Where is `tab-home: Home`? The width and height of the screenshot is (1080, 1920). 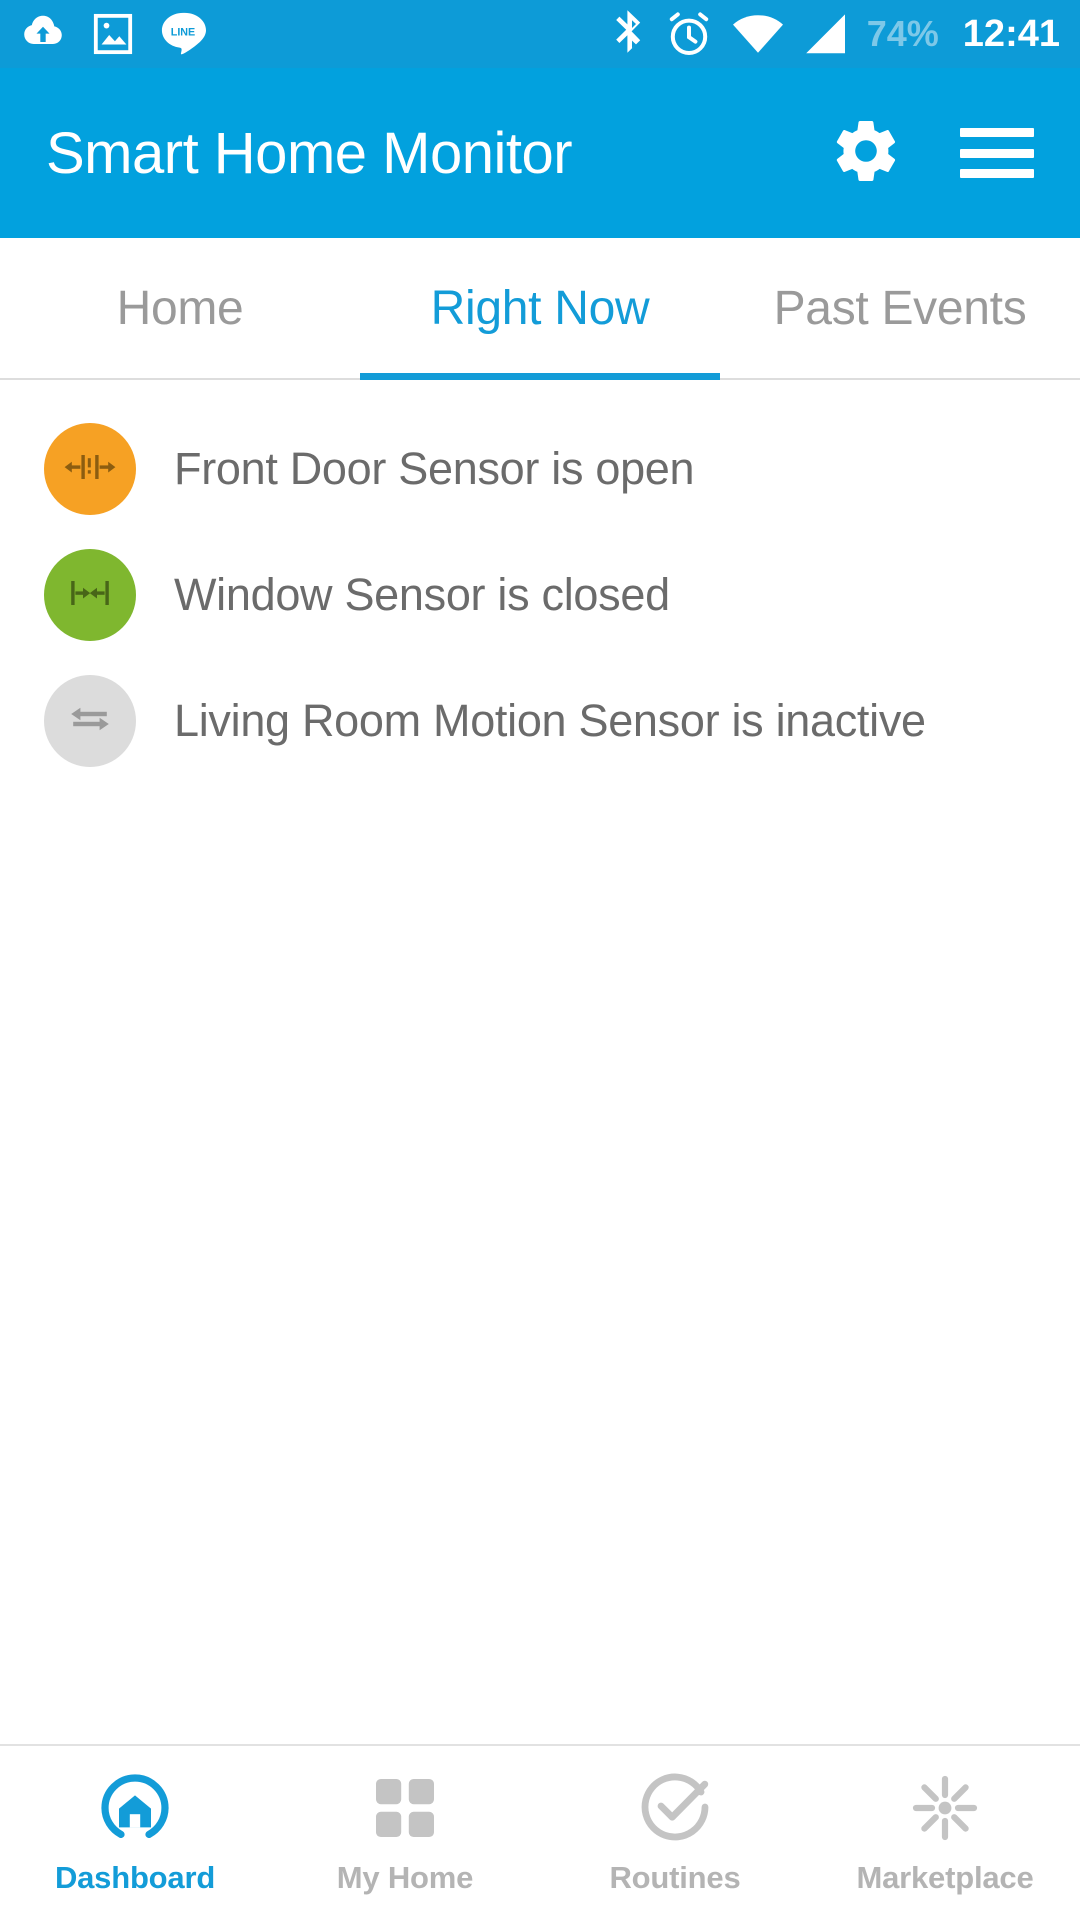 tab-home: Home is located at coordinates (180, 308).